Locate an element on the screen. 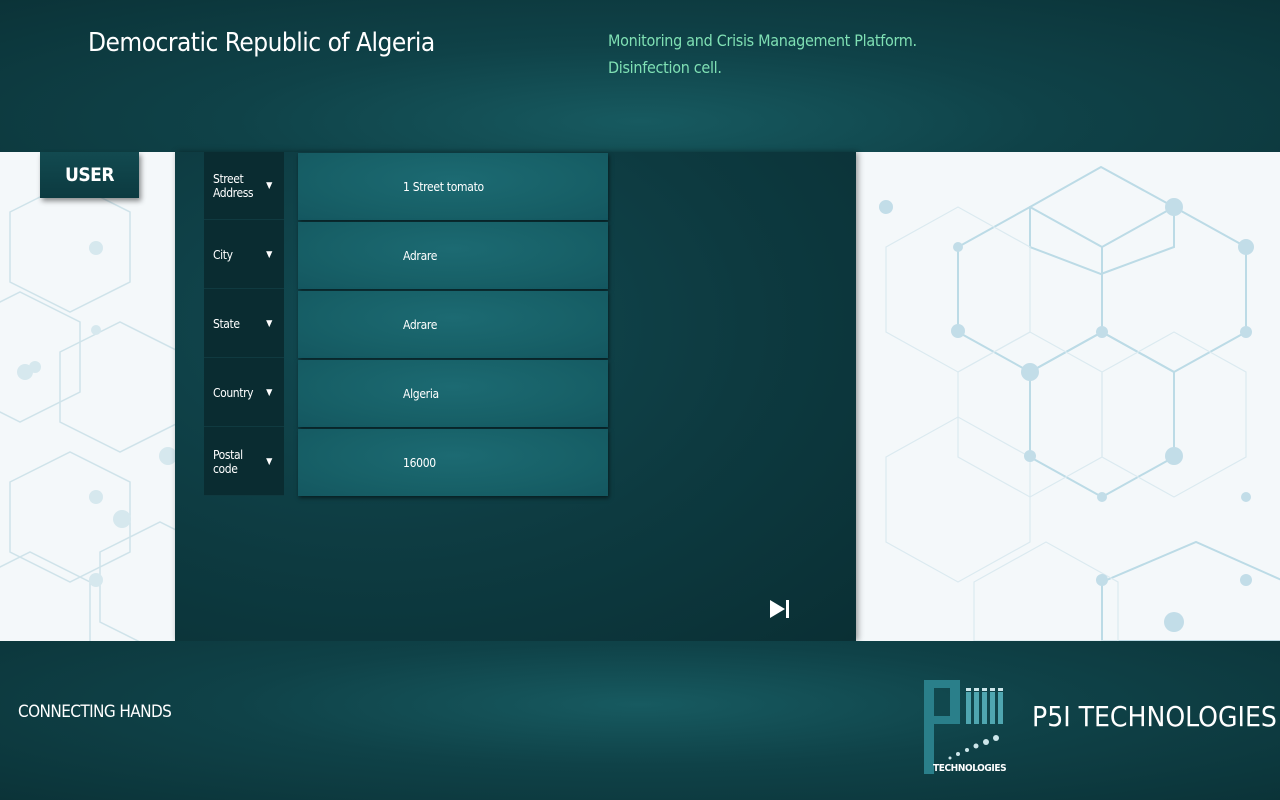 Image resolution: width=1280 pixels, height=800 pixels. country-dropdown: Country ▼ is located at coordinates (244, 393).